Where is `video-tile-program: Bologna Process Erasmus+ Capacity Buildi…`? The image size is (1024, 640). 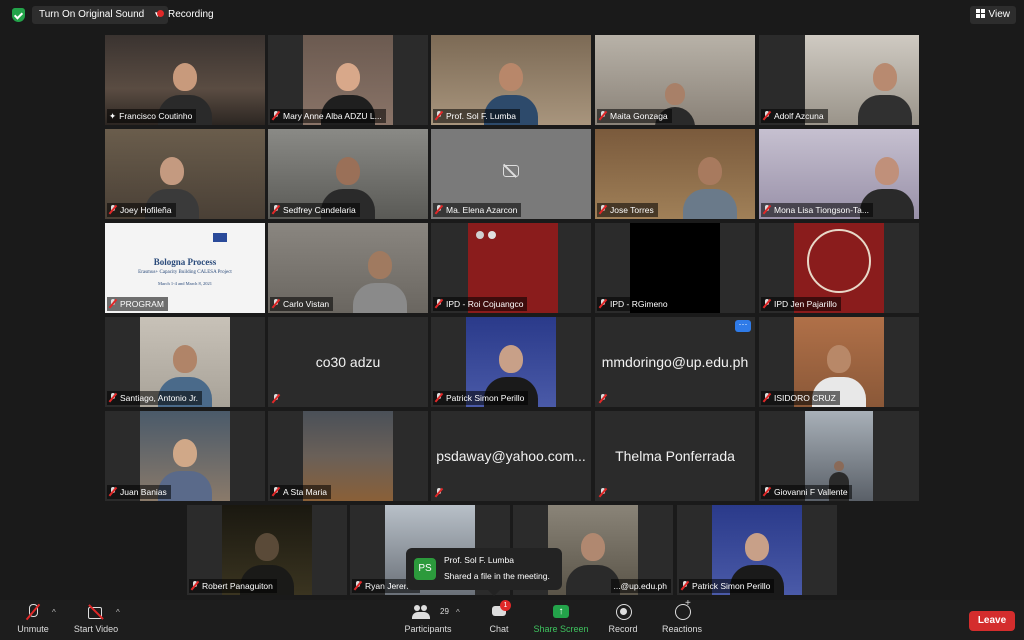
video-tile-program: Bologna Process Erasmus+ Capacity Buildi… is located at coordinates (185, 268).